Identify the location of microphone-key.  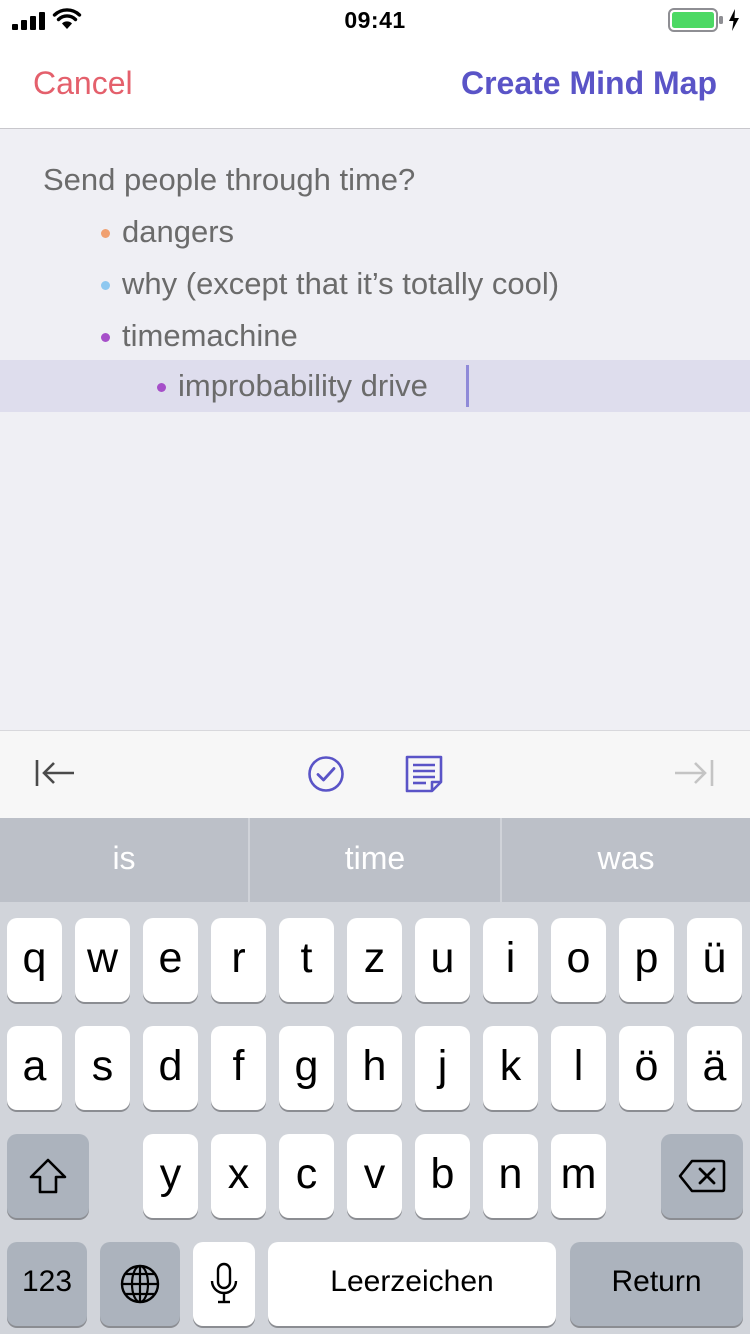
(224, 1284).